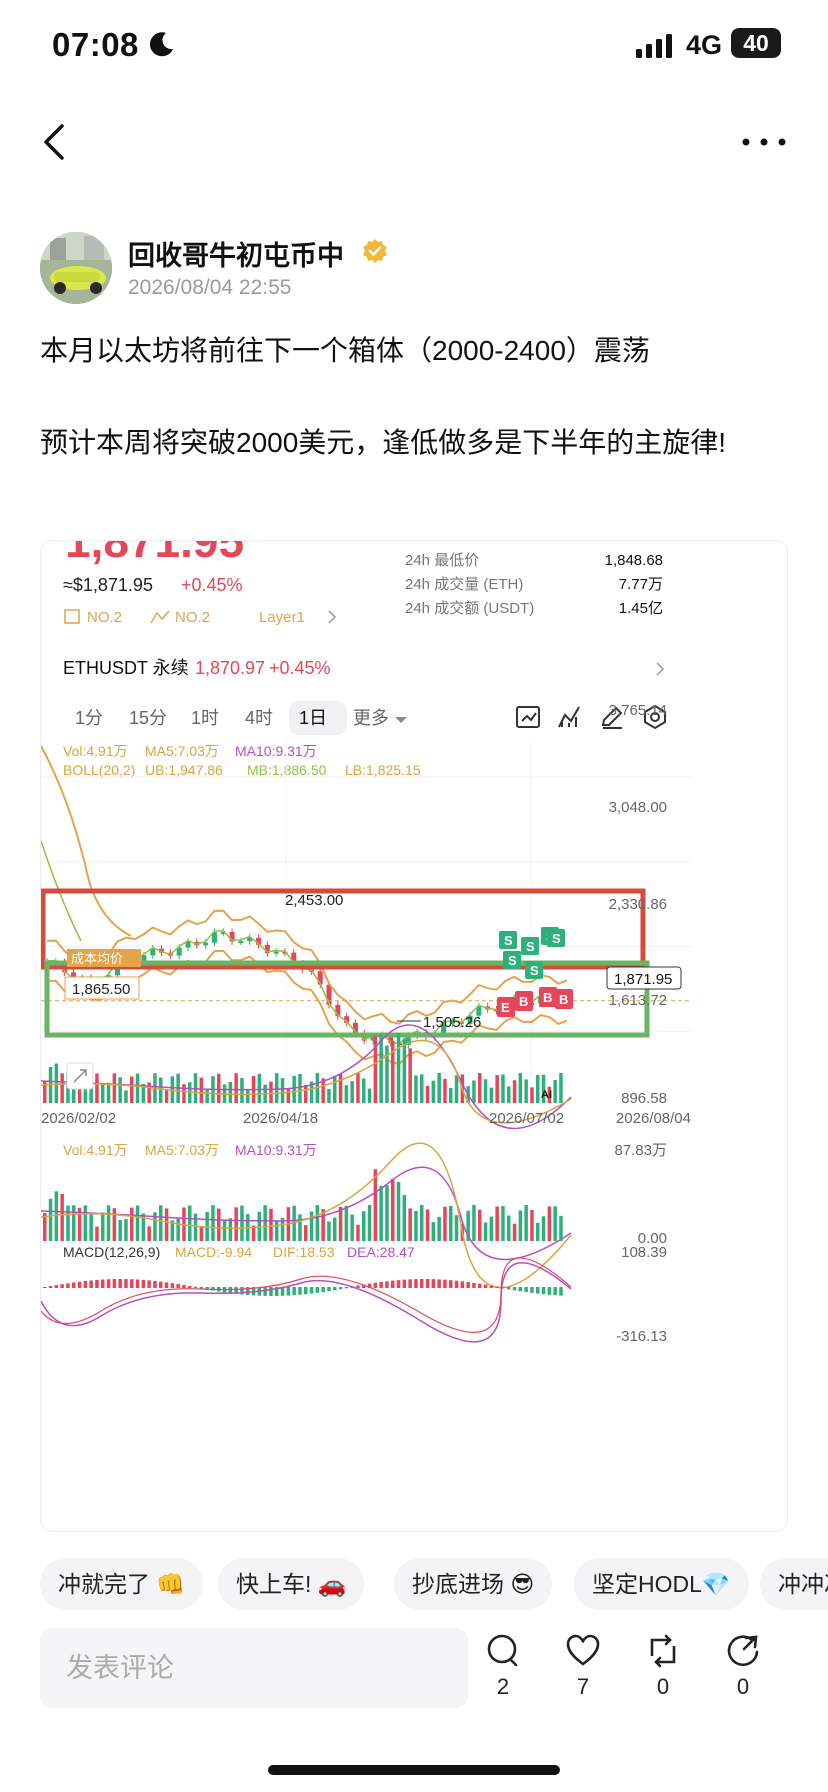  Describe the element at coordinates (638, 904) in the screenshot. I see `y-axis-label: 2,330.86` at that location.